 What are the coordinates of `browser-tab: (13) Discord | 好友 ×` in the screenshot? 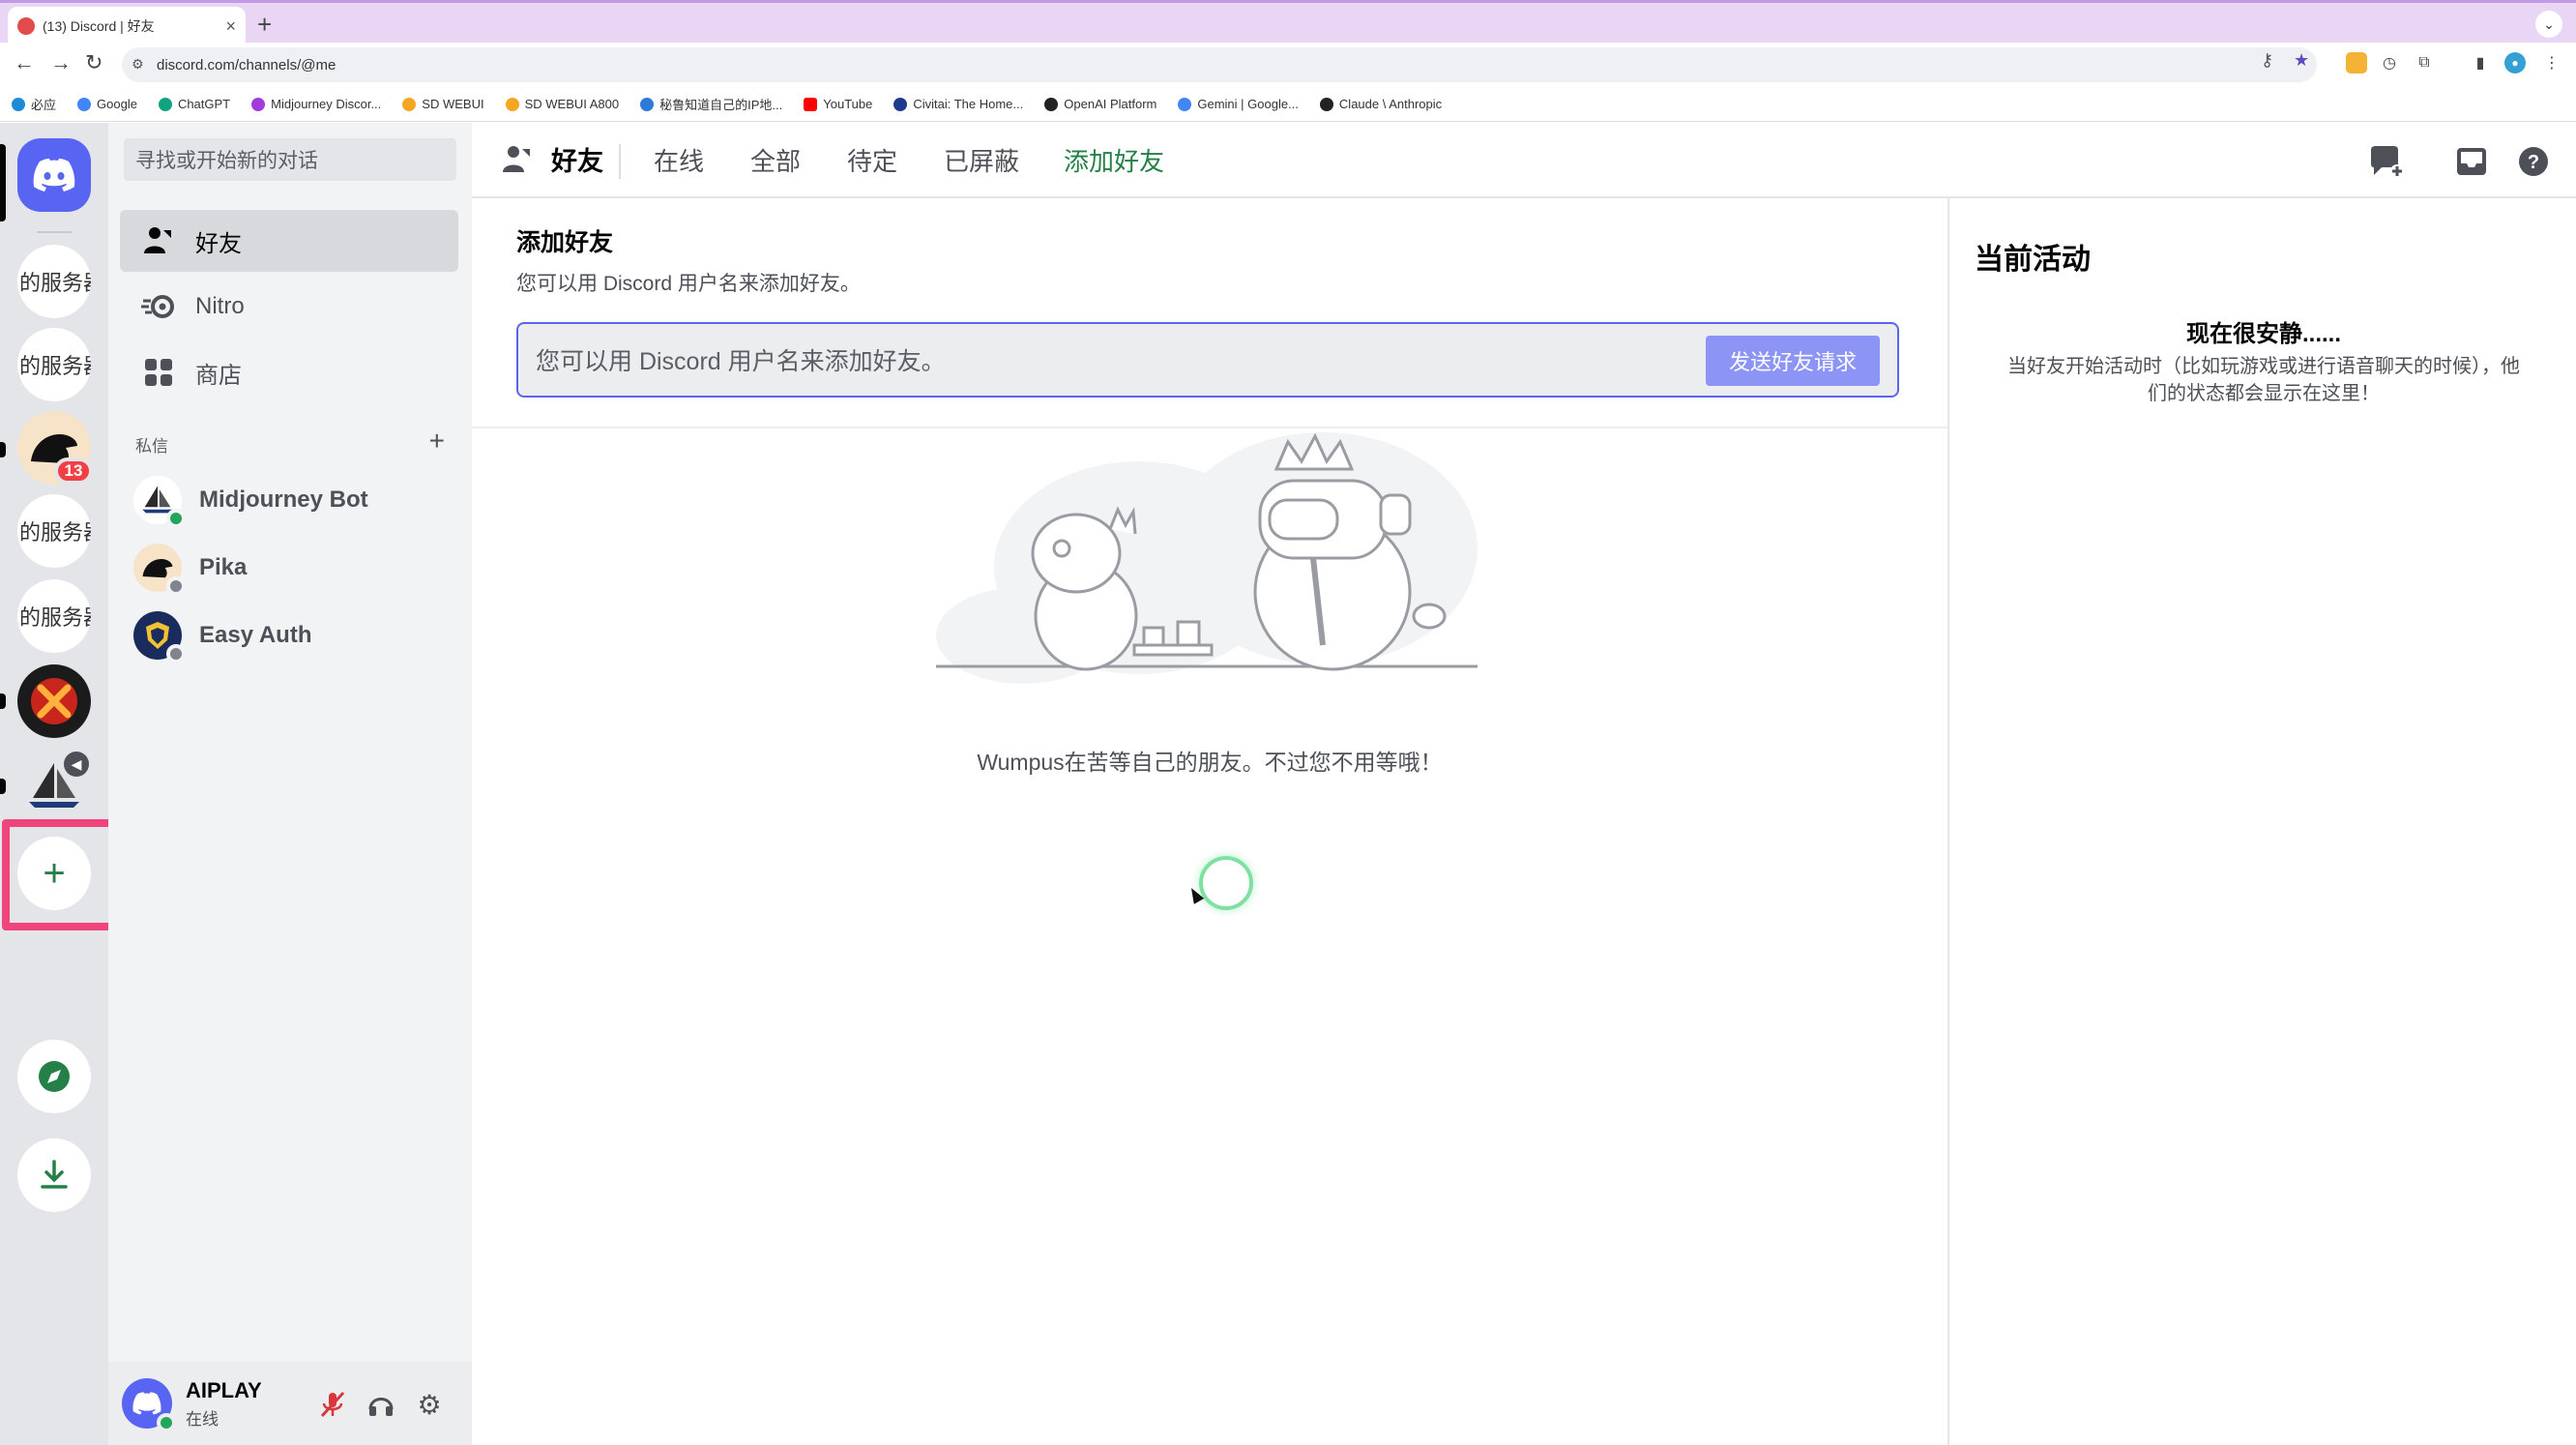 It's located at (127, 26).